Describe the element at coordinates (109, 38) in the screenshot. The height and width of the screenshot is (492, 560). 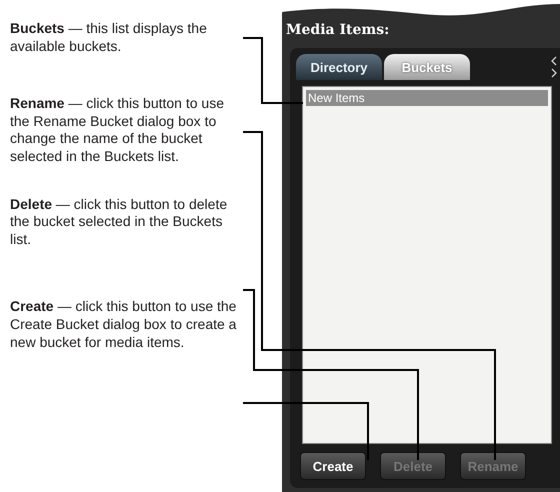
I see `callout-text: Buckets — this list displays the available buckets.` at that location.